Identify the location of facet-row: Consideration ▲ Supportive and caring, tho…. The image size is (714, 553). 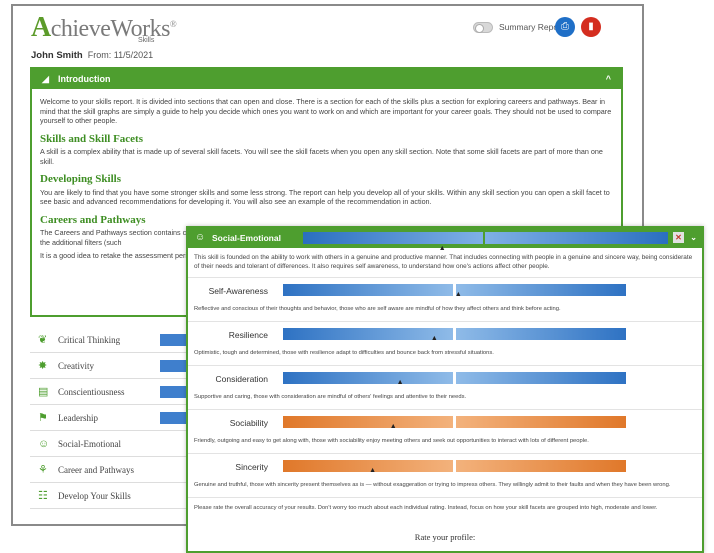
(445, 388).